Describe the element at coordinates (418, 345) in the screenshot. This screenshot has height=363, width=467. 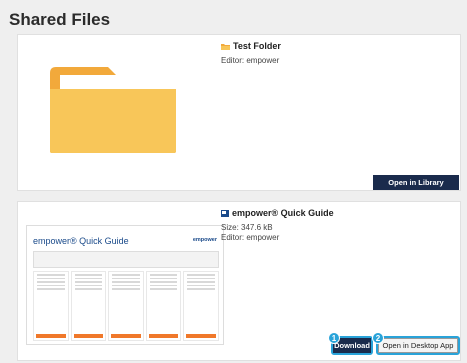
I see `open-in-desktop-app-button: Open in Desktop App` at that location.